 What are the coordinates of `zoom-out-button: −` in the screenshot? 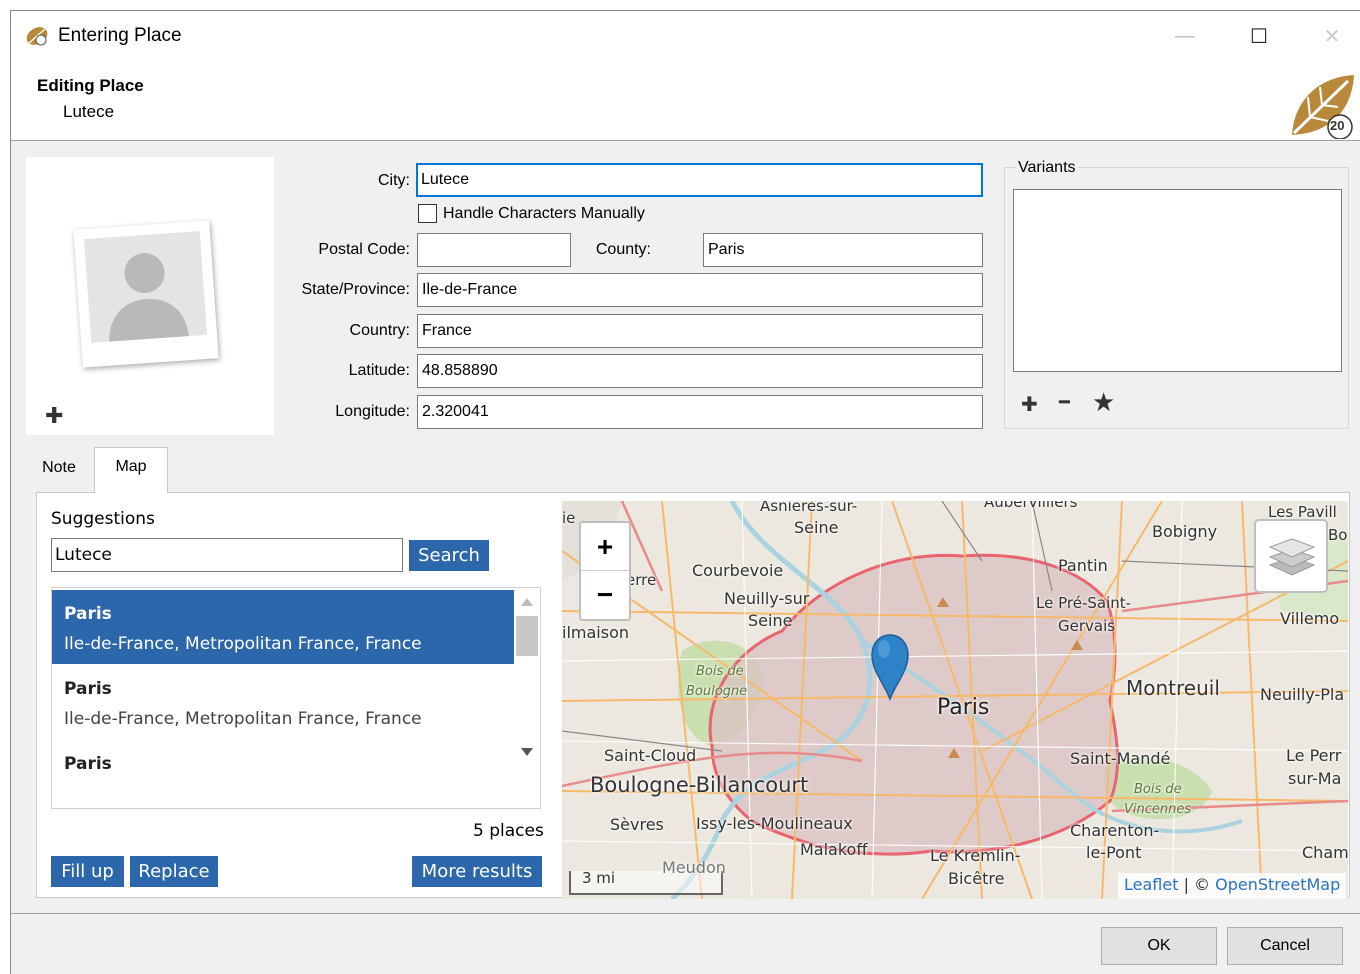 It's located at (605, 595).